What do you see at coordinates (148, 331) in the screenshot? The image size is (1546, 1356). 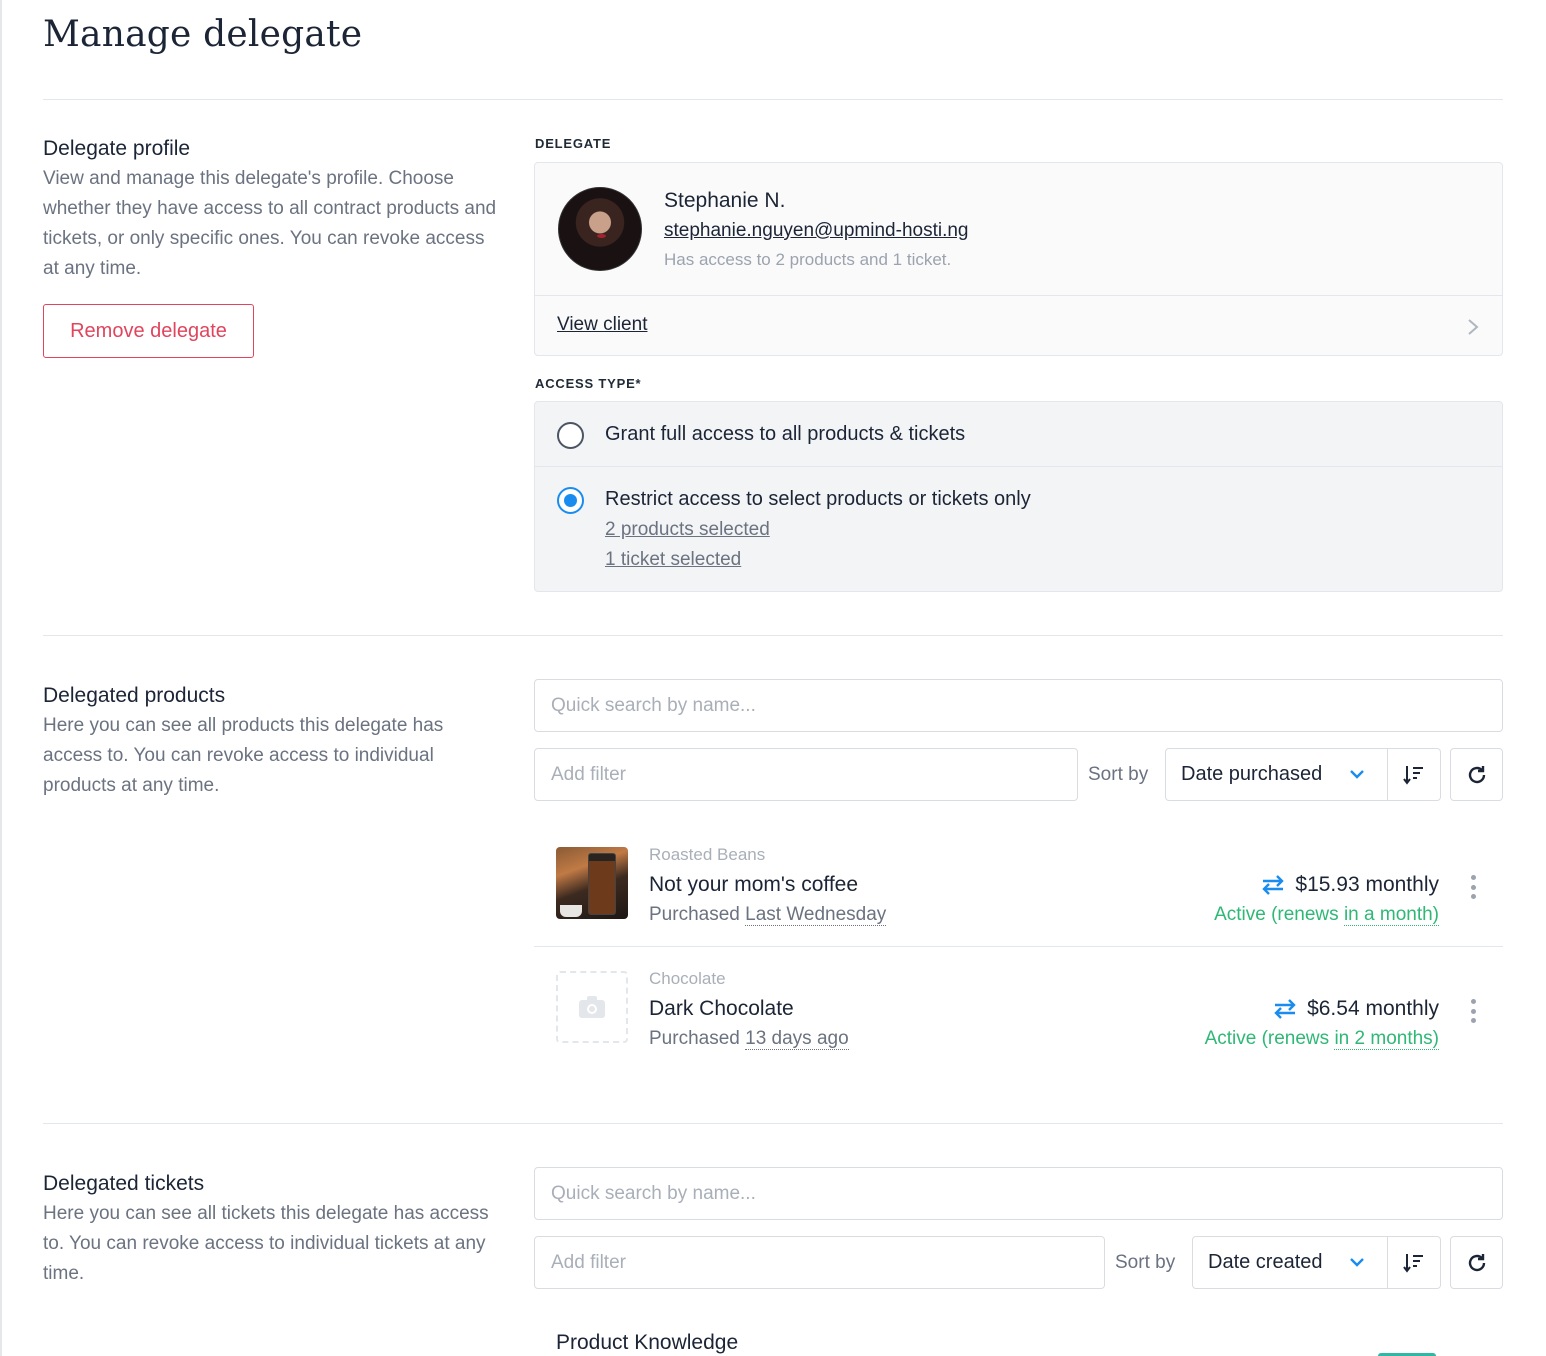 I see `remove-delegate-button: Remove delegate` at bounding box center [148, 331].